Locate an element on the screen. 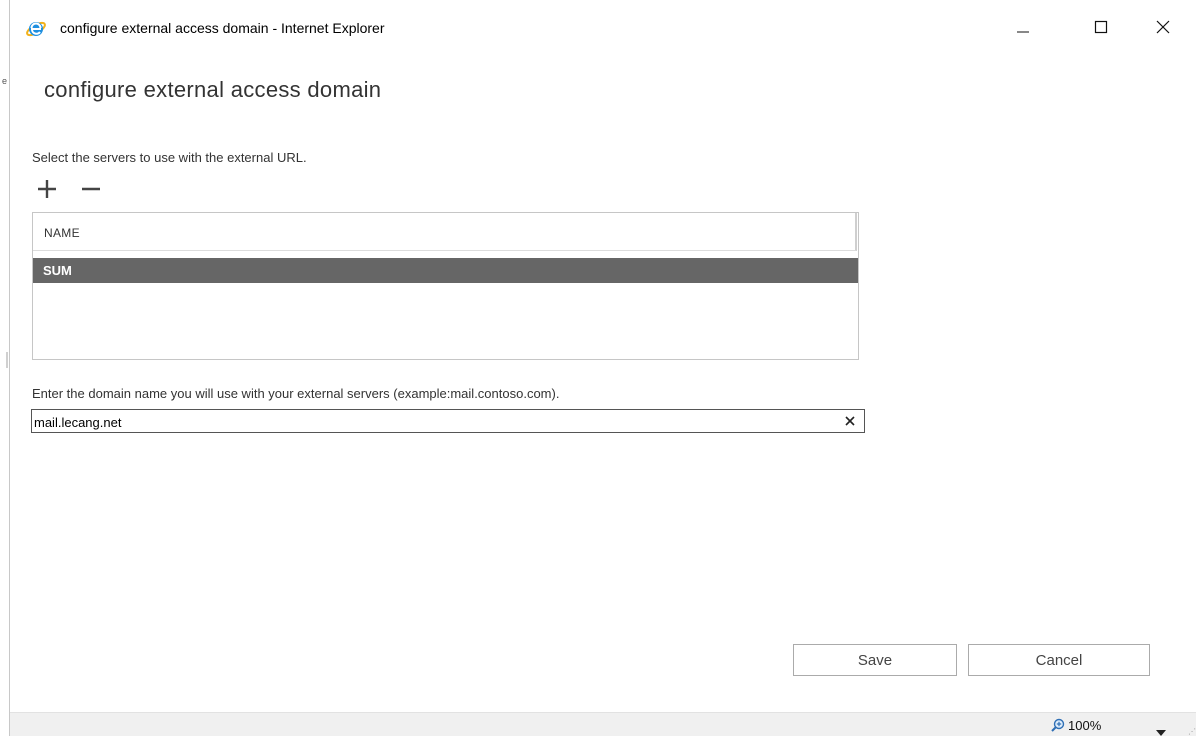  server-table: NAME SUM is located at coordinates (445, 286).